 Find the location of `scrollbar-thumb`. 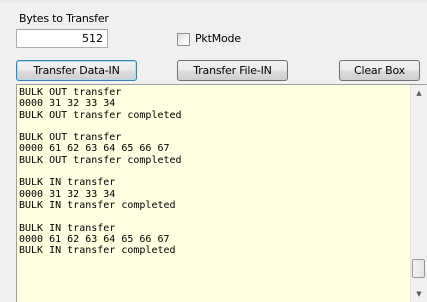

scrollbar-thumb is located at coordinates (418, 268).